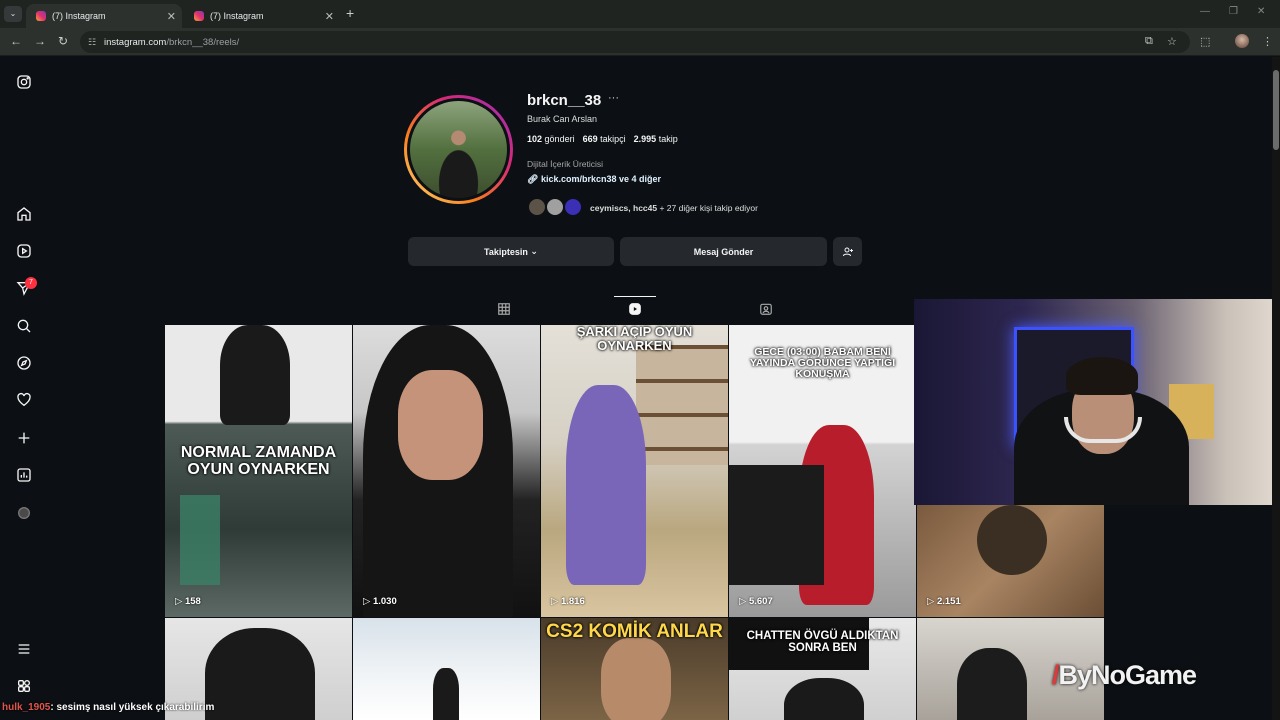  I want to click on back-icon: ←, so click(16, 41).